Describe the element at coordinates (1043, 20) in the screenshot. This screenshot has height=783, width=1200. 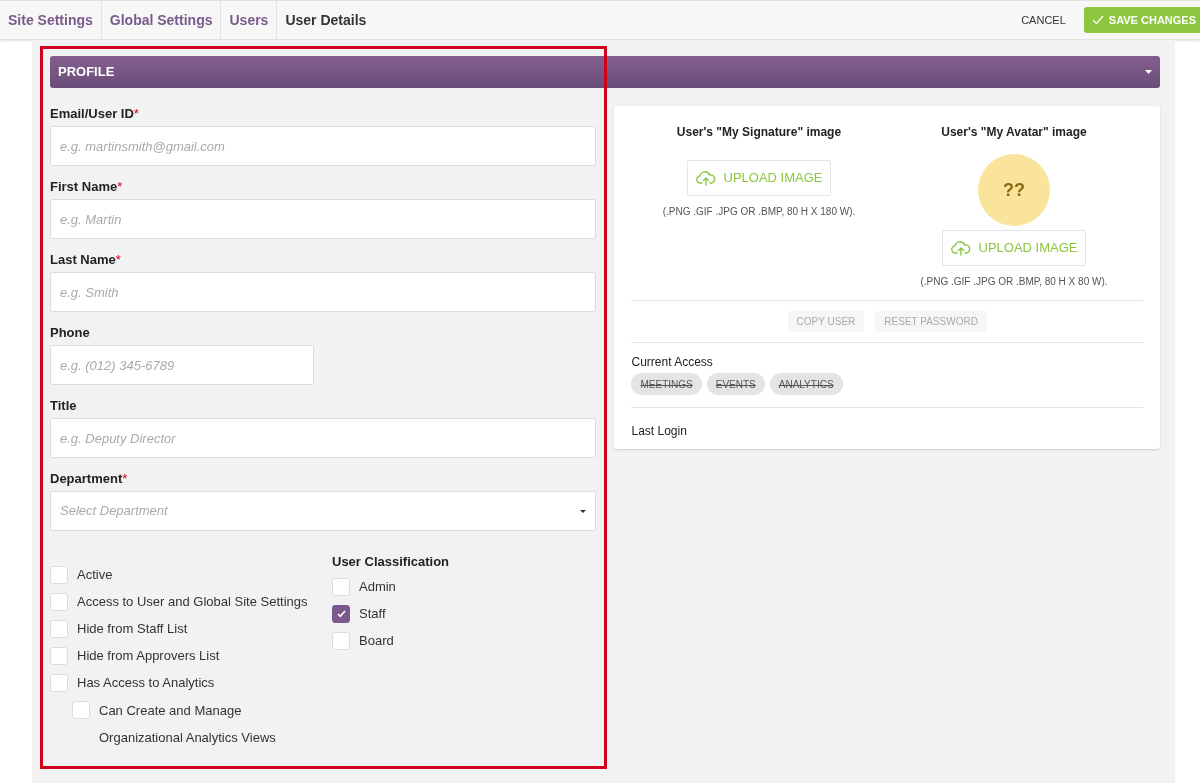
I see `cancel-button: CANCEL` at that location.